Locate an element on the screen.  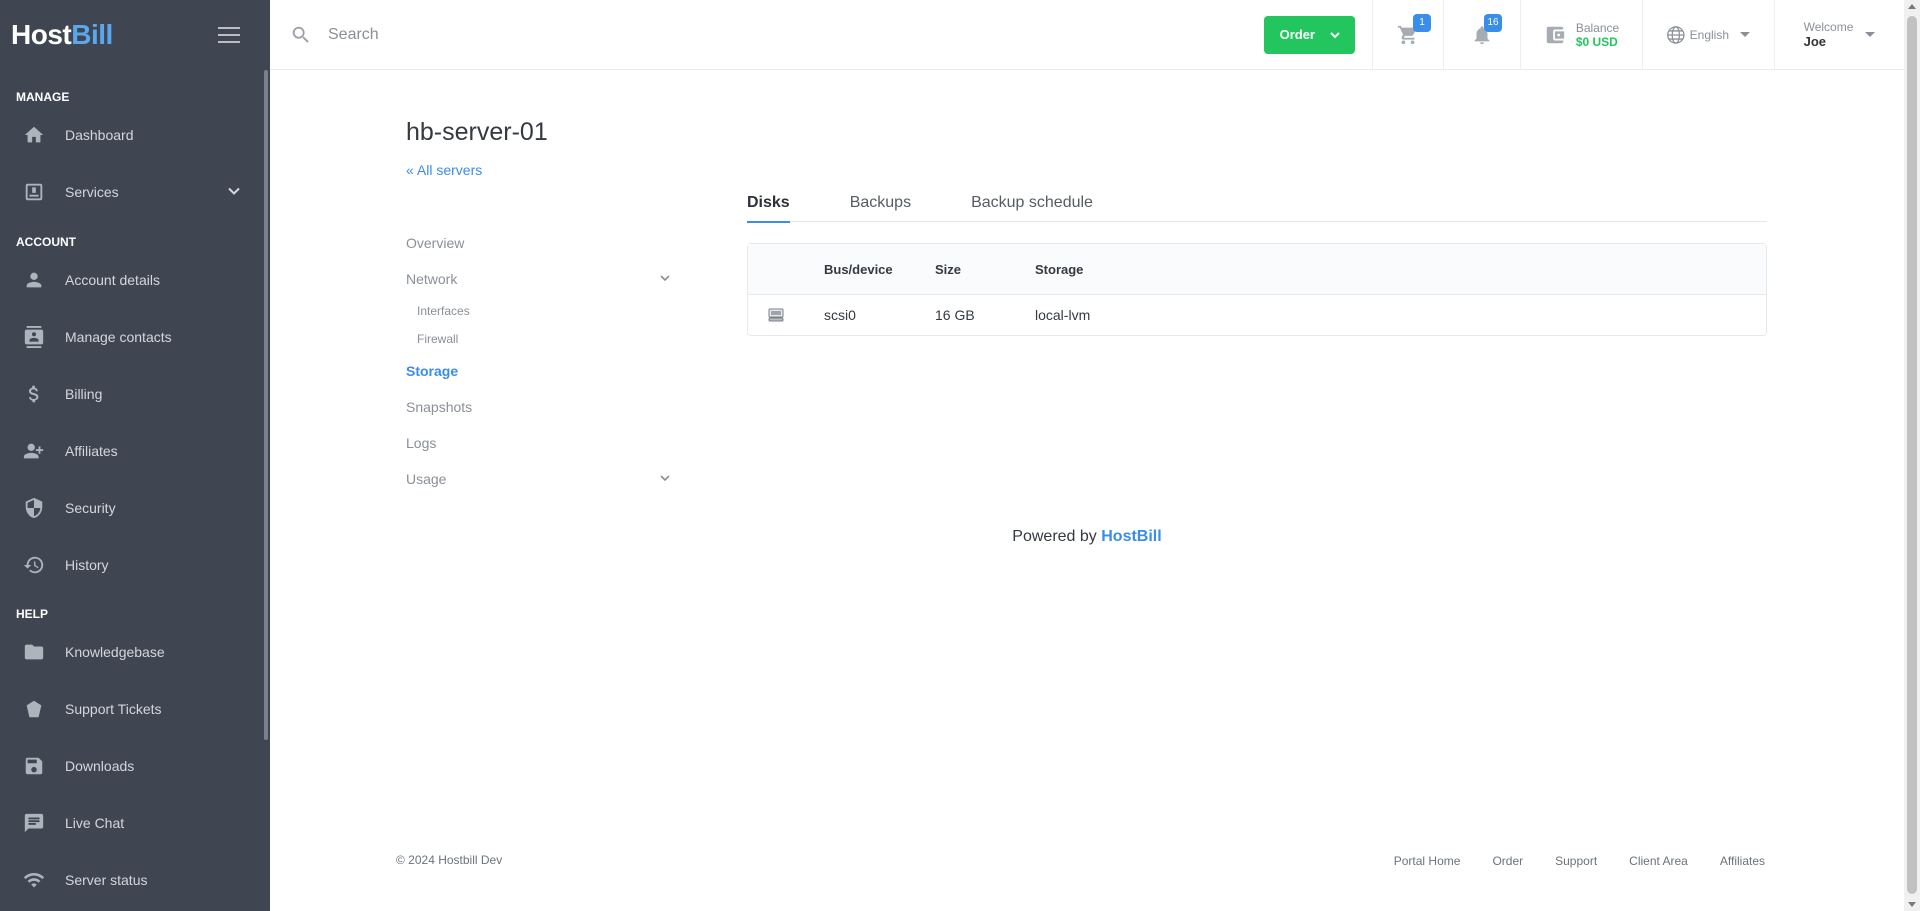
sidebar-item-account-details: Account details is located at coordinates (135, 279).